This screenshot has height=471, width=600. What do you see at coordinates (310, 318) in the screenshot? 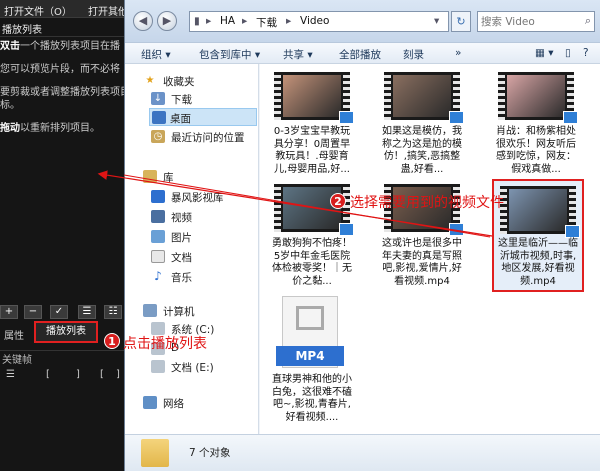
I see `film-icon` at bounding box center [310, 318].